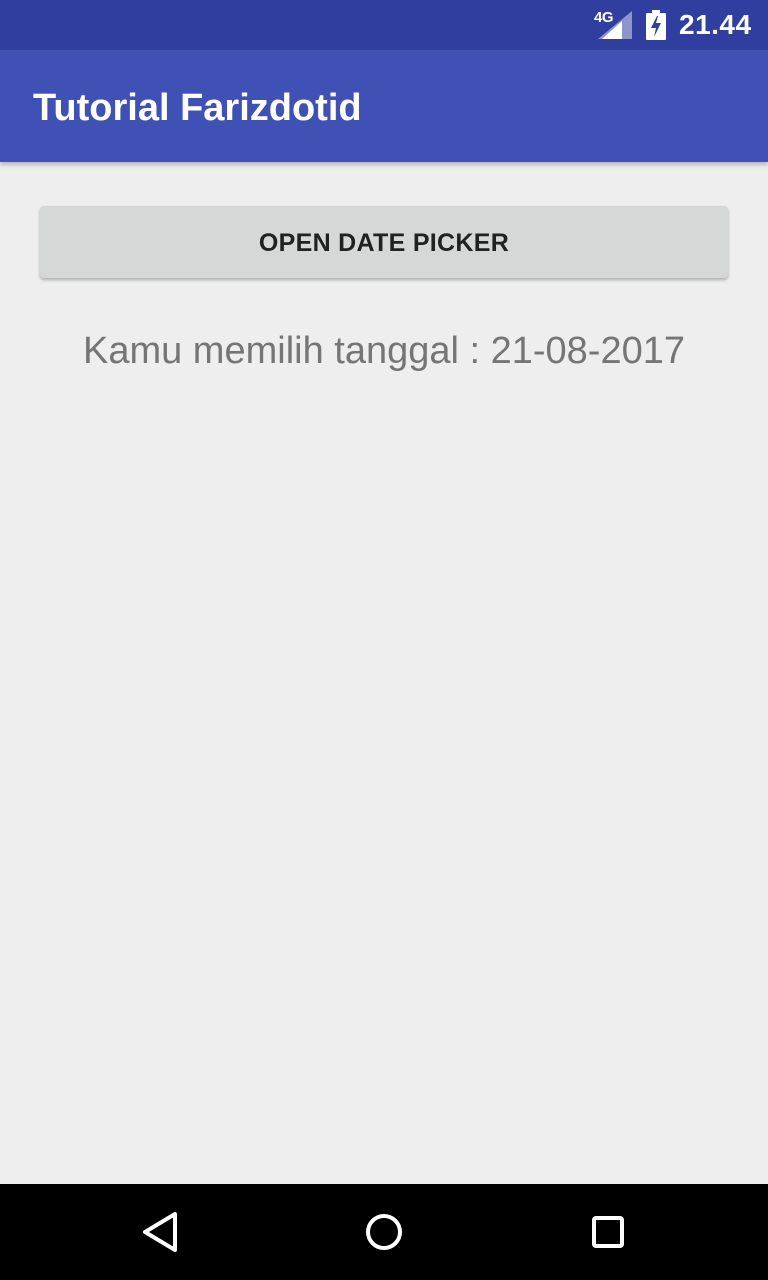  I want to click on back-button, so click(160, 1232).